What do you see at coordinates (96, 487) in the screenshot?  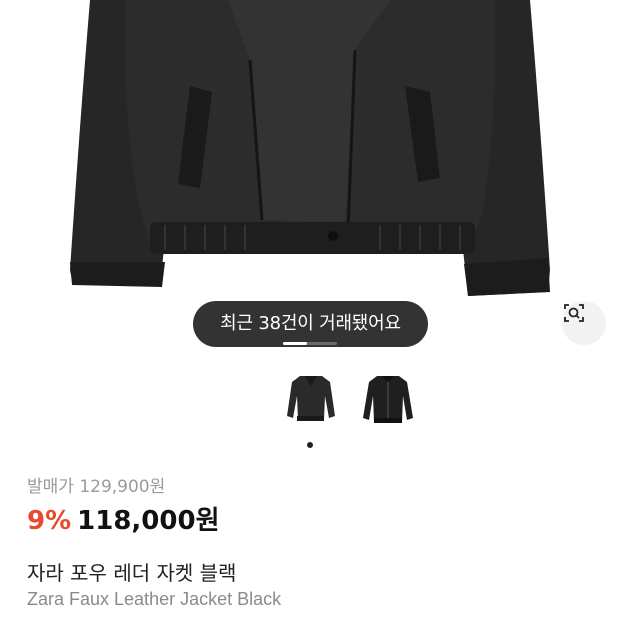 I see `original-release-price: 발매가 129,900원` at bounding box center [96, 487].